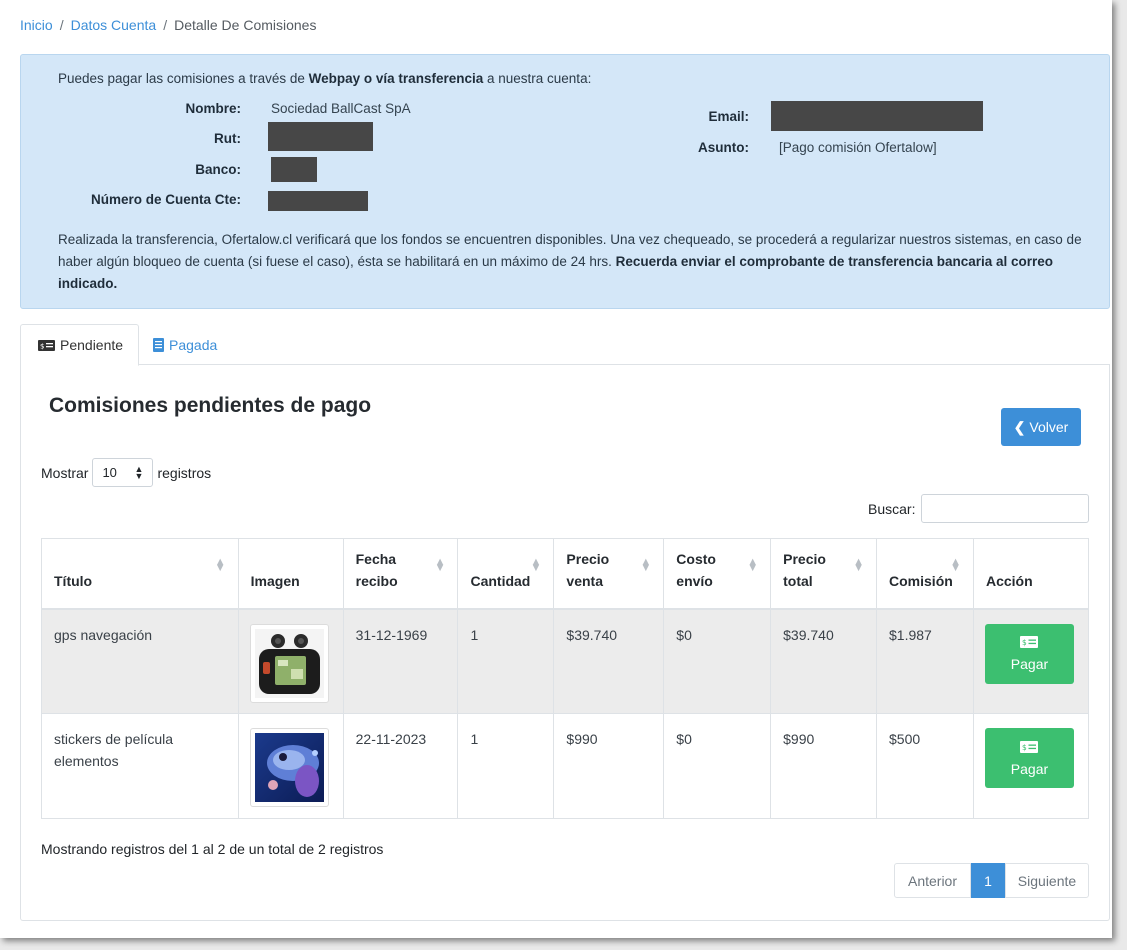 Image resolution: width=1127 pixels, height=950 pixels. Describe the element at coordinates (140, 766) in the screenshot. I see `cell-titulo: stickers de película elementos` at that location.